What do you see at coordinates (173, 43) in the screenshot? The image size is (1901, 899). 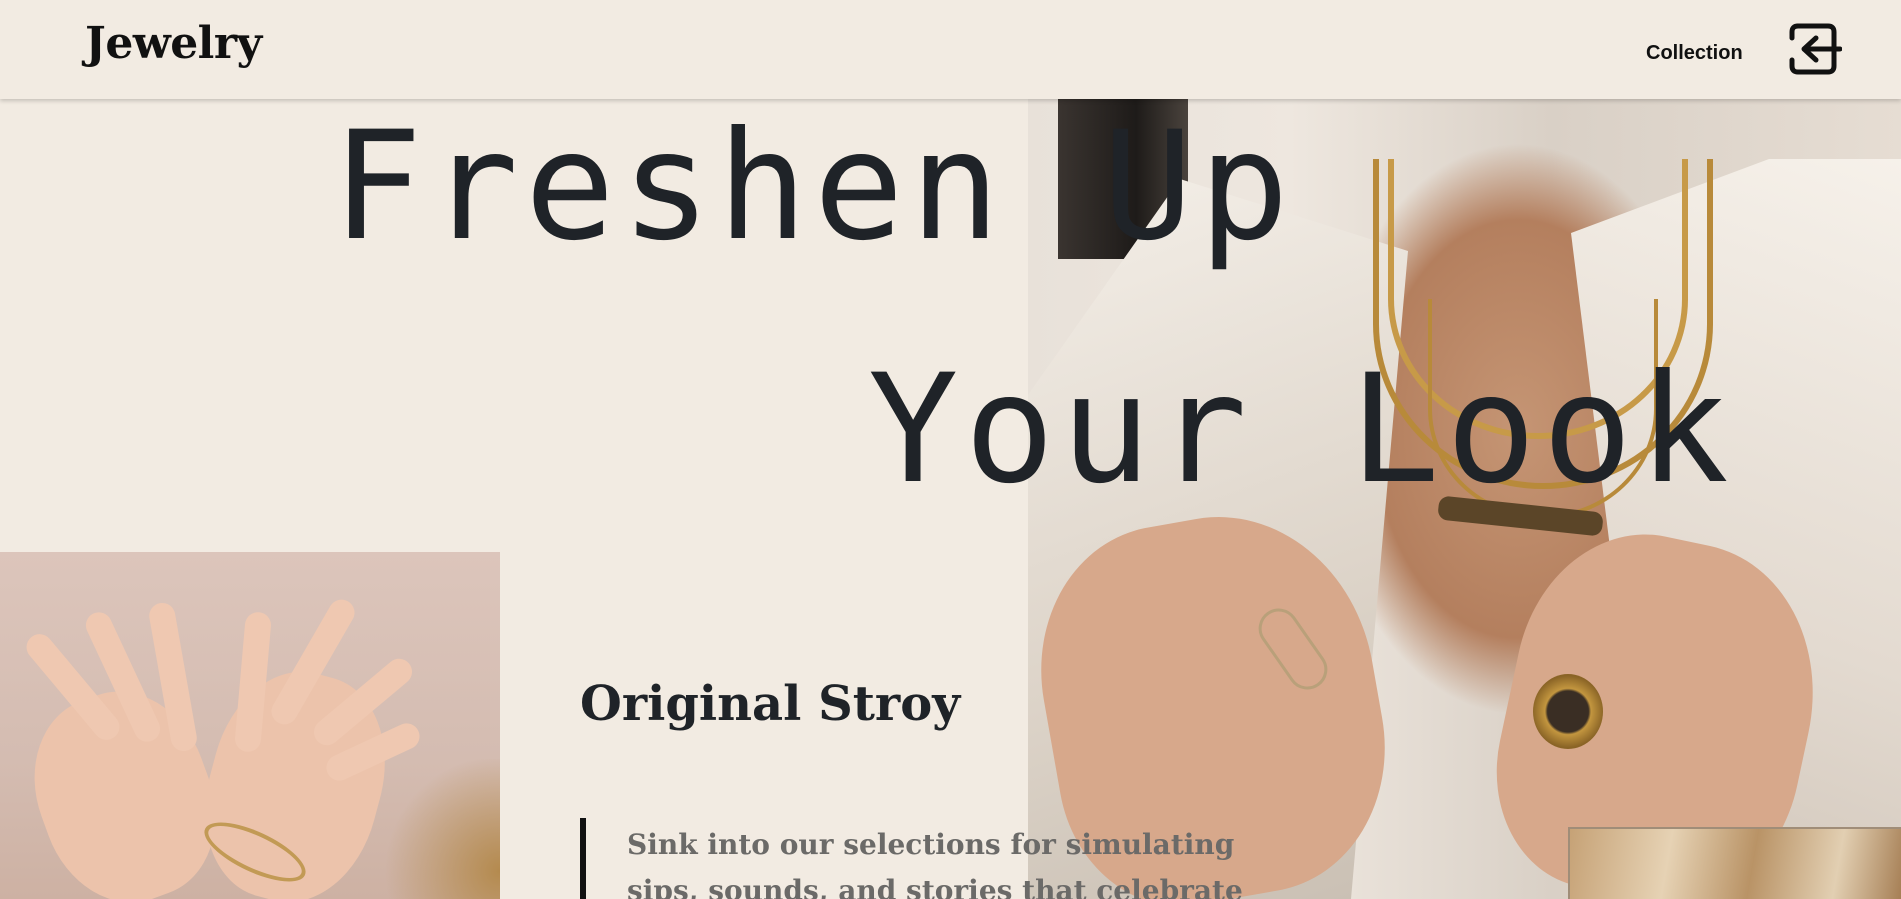 I see `site-logo: Jewelry` at bounding box center [173, 43].